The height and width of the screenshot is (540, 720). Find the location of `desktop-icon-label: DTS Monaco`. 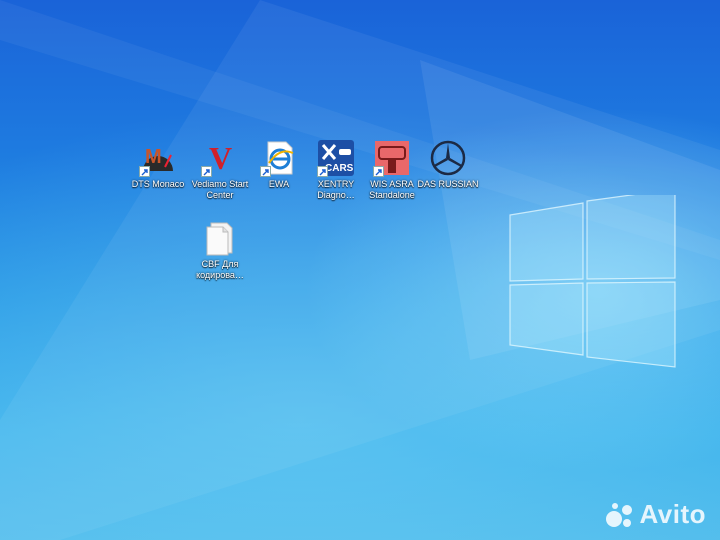

desktop-icon-label: DTS Monaco is located at coordinates (158, 184).